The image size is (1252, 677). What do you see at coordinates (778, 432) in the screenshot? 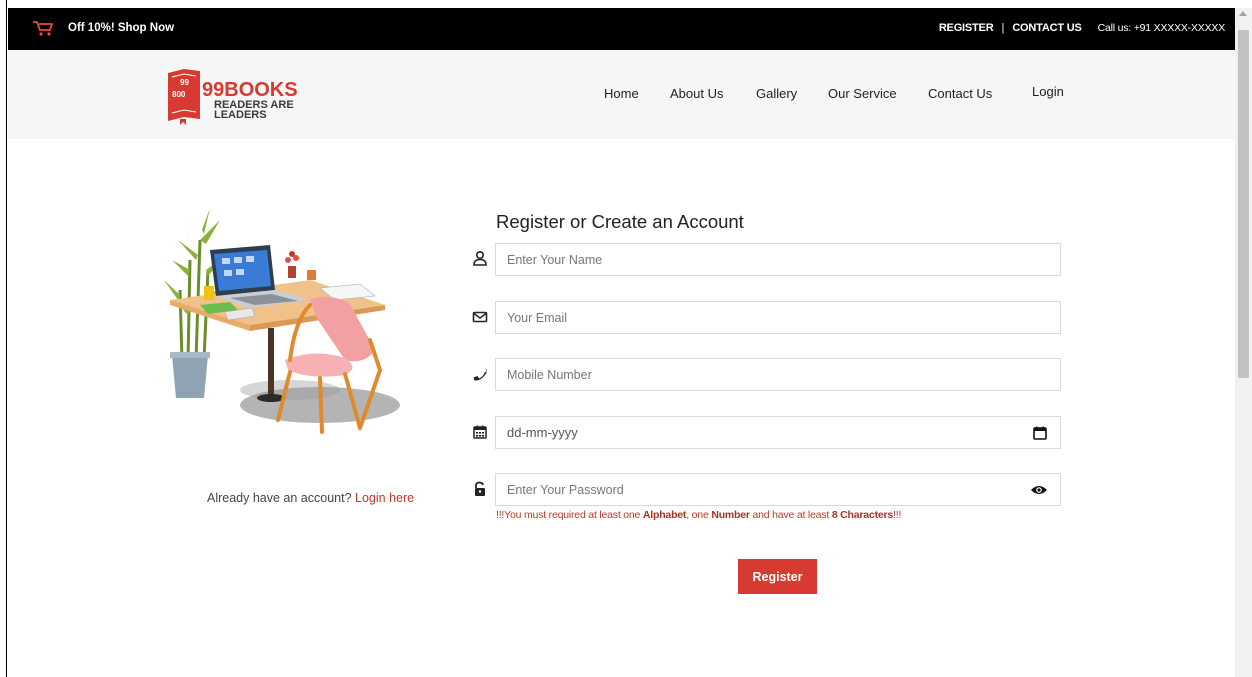
I see `date-of-birth-input: dd-mm-yyyy` at bounding box center [778, 432].